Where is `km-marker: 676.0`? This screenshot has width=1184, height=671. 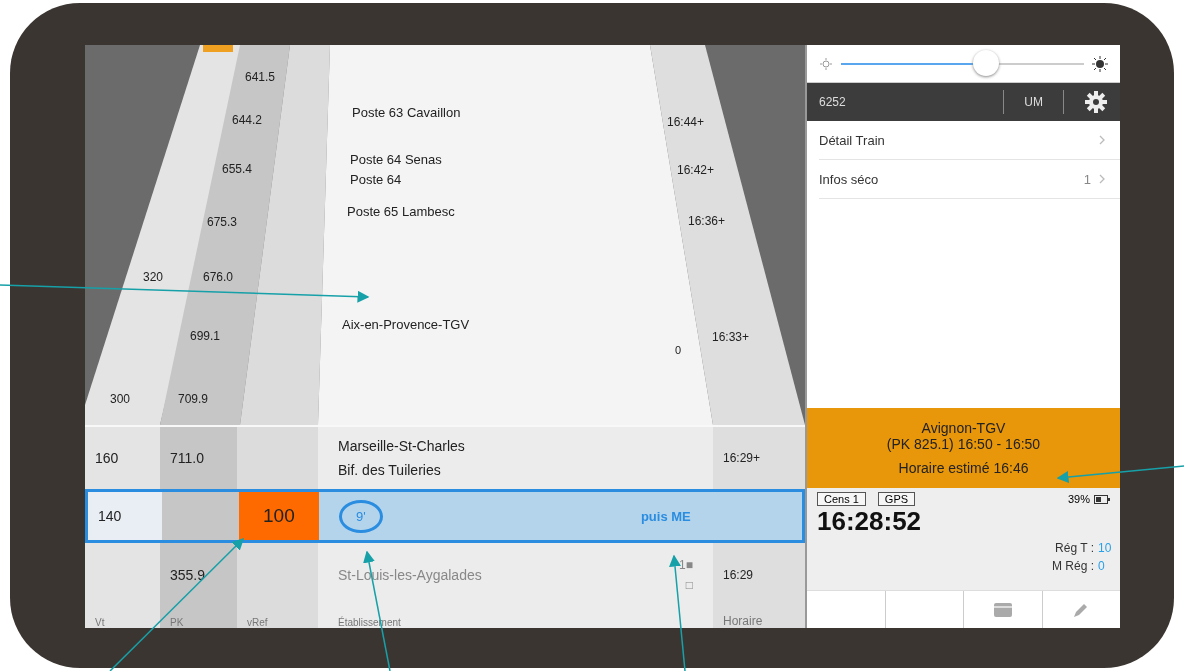 km-marker: 676.0 is located at coordinates (218, 277).